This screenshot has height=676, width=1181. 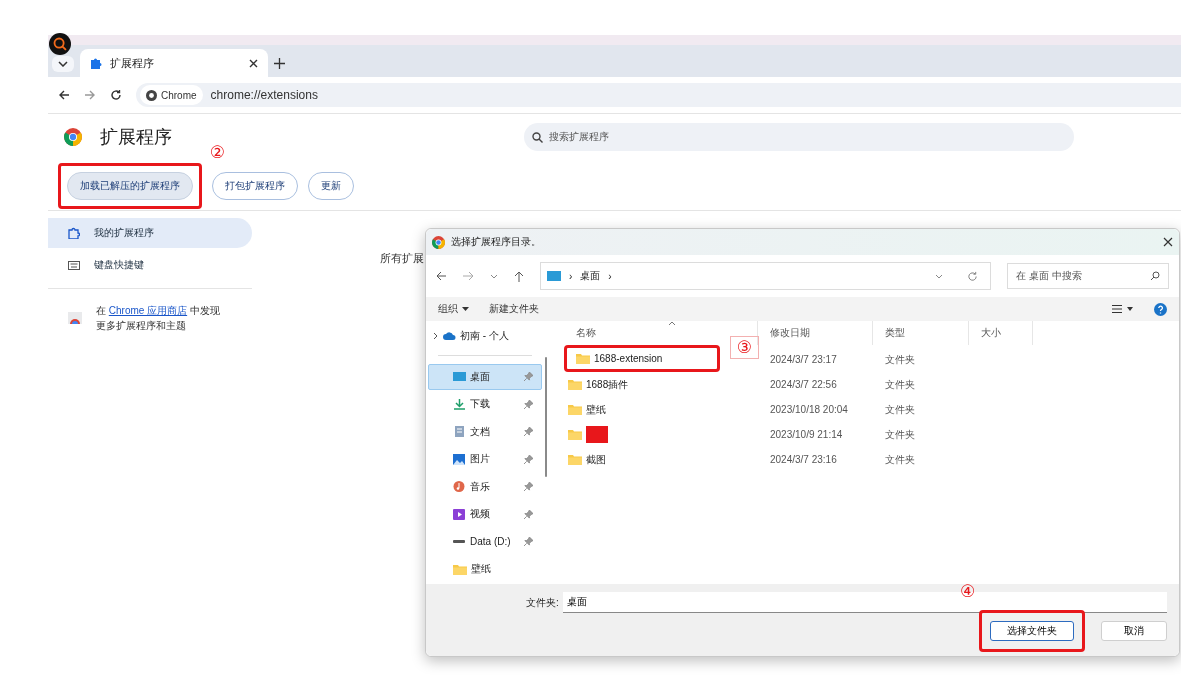 I want to click on up-button, so click(x=519, y=276).